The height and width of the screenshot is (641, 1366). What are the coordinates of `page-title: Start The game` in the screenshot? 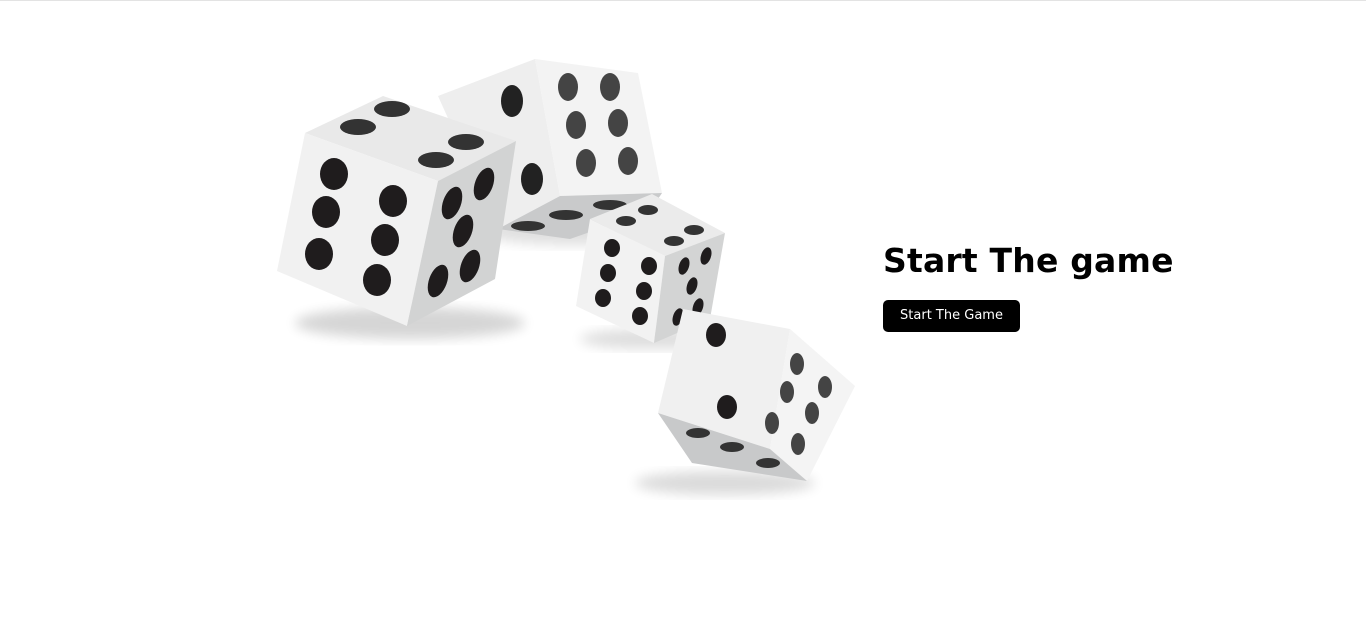 It's located at (1028, 260).